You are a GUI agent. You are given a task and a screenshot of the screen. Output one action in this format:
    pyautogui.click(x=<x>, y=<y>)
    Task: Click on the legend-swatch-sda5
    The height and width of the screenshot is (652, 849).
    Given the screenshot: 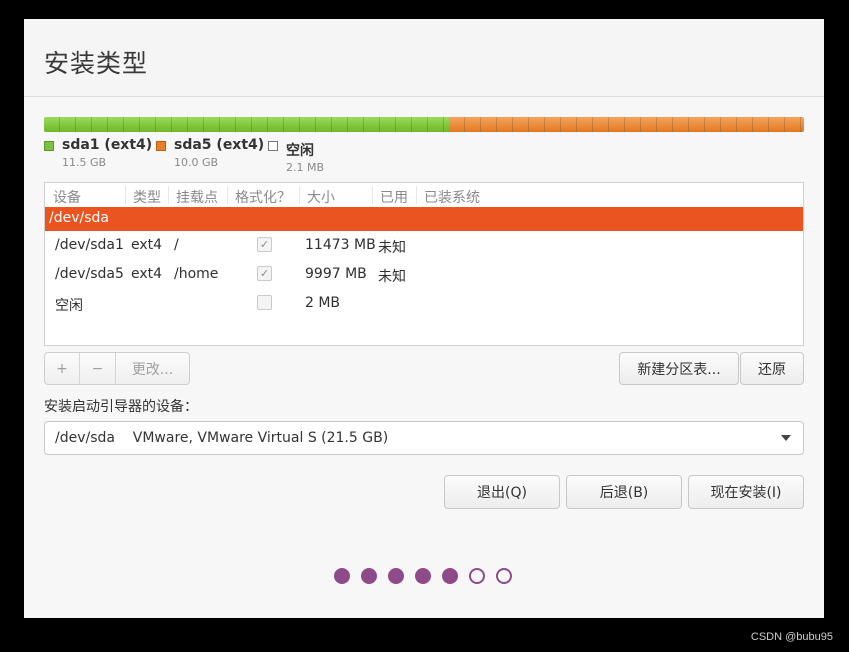 What is the action you would take?
    pyautogui.click(x=161, y=146)
    